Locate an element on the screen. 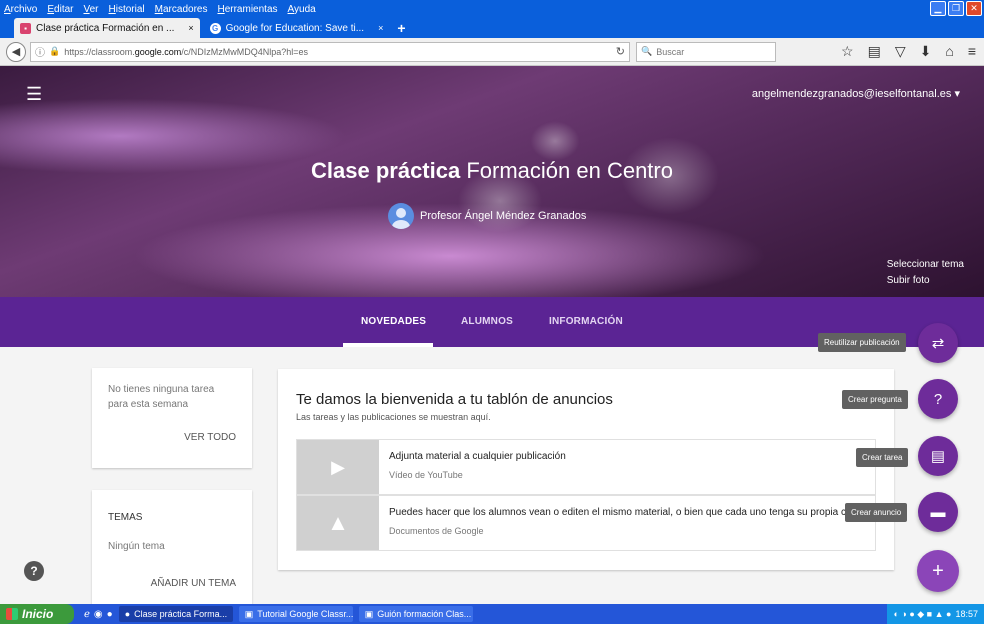 The height and width of the screenshot is (624, 984). teacher-name: Profesor Ángel Méndez Granados is located at coordinates (503, 216).